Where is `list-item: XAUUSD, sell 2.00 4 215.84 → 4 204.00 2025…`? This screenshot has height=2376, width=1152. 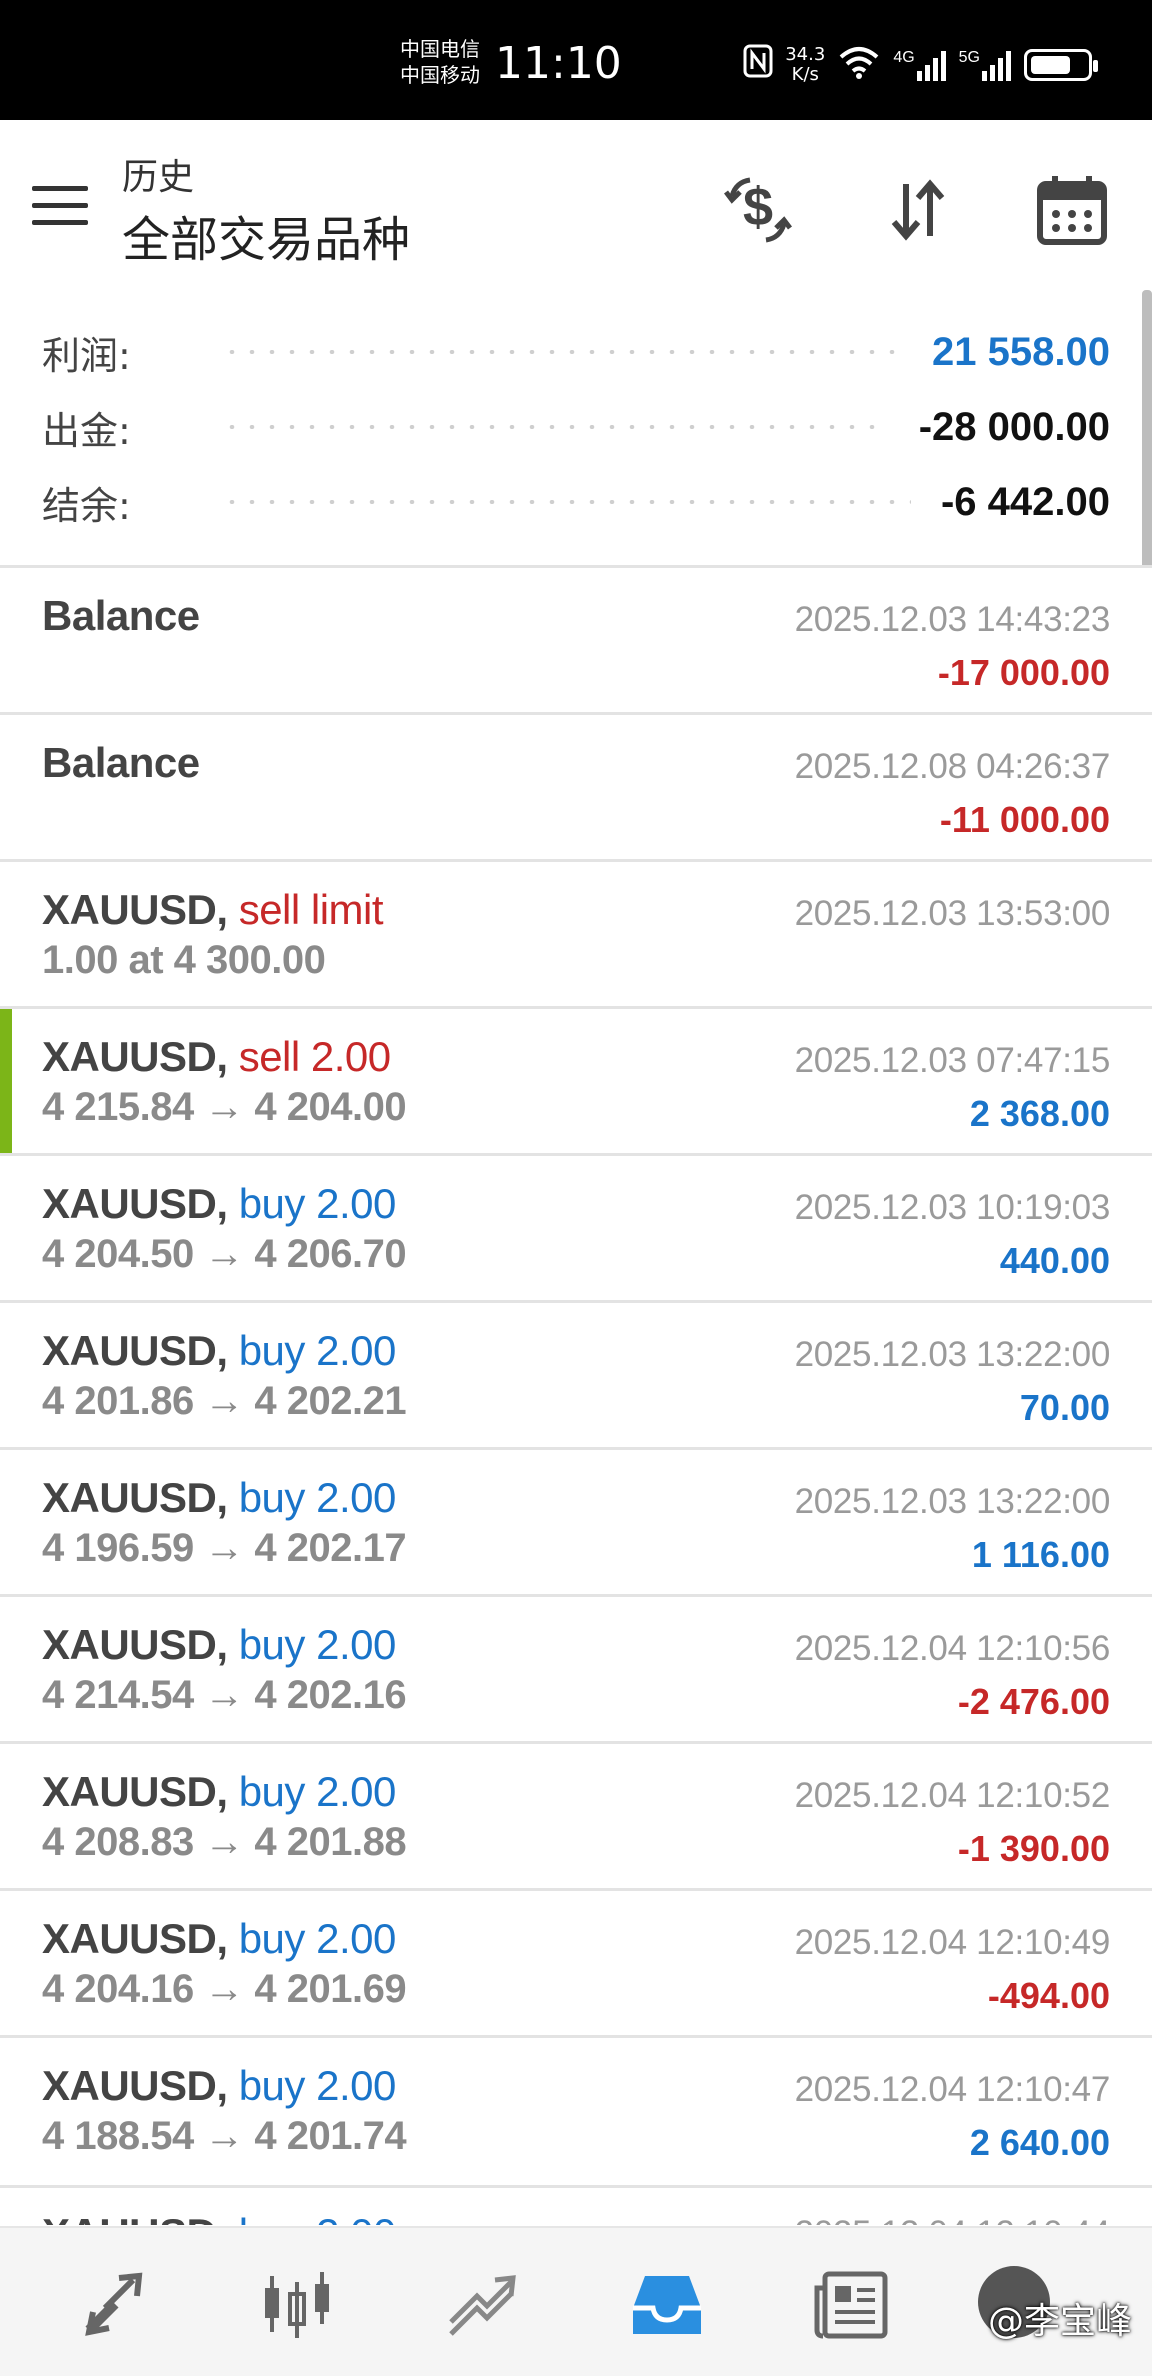 list-item: XAUUSD, sell 2.00 4 215.84 → 4 204.00 2025… is located at coordinates (576, 1079).